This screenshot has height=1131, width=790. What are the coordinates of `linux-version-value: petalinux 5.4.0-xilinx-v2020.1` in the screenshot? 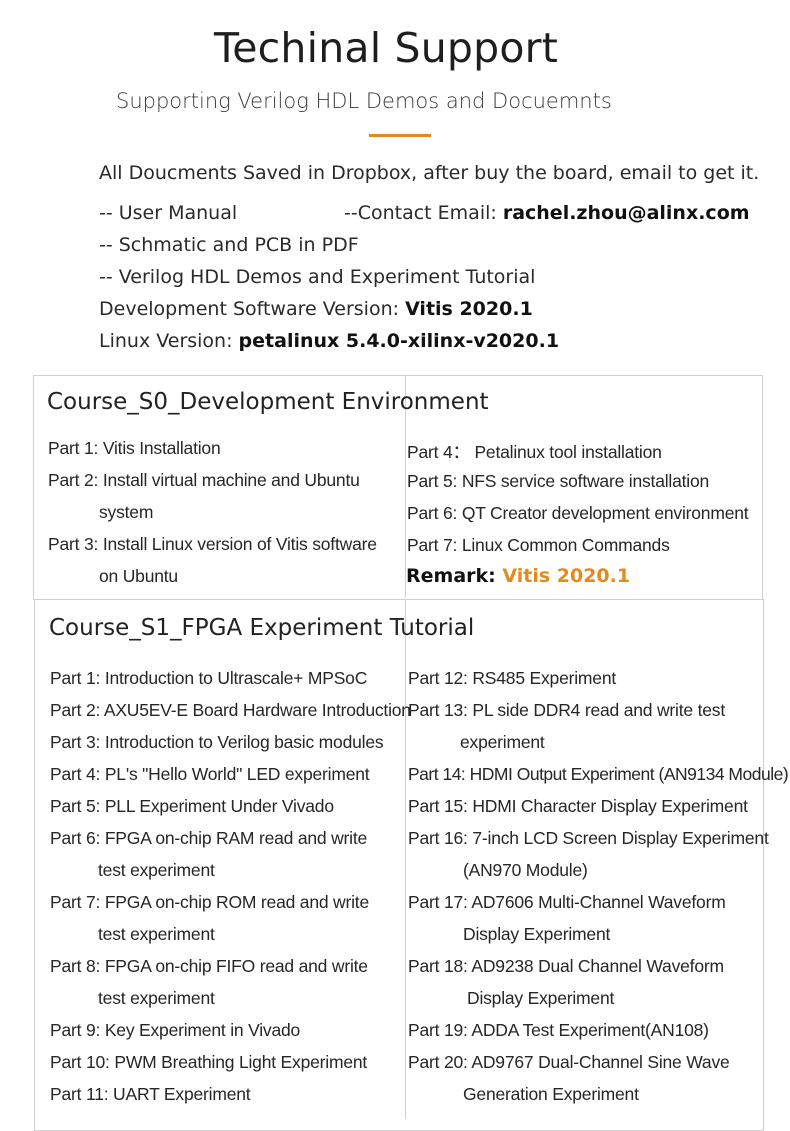 It's located at (399, 341).